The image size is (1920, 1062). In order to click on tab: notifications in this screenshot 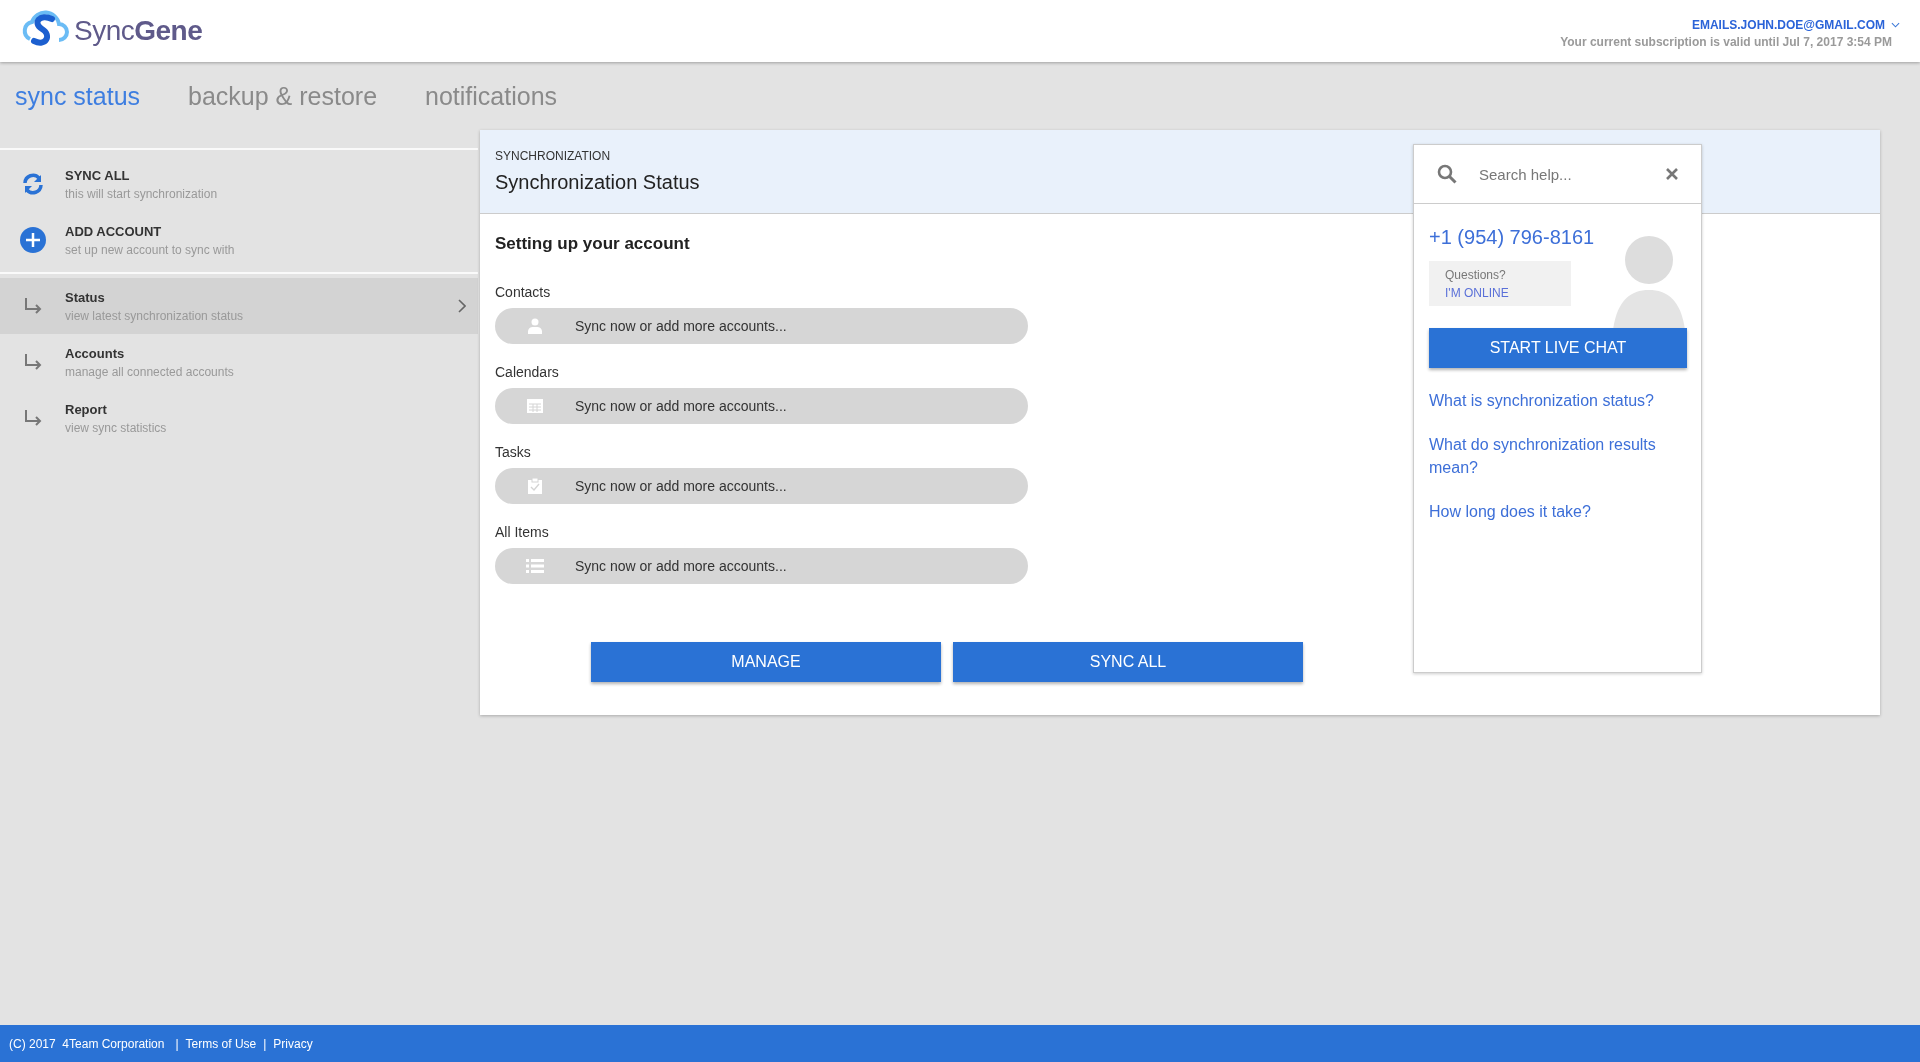, I will do `click(491, 96)`.